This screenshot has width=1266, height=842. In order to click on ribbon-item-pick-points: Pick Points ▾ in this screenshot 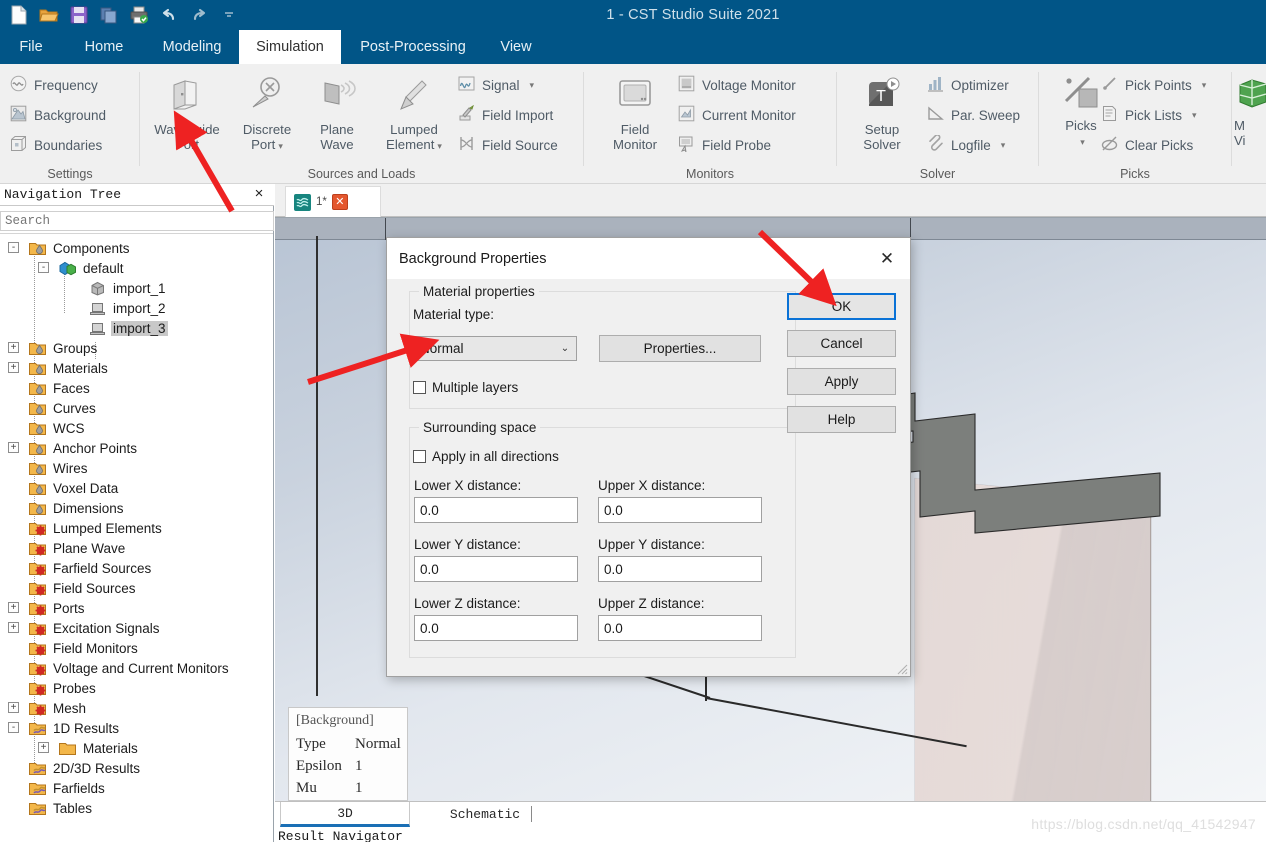, I will do `click(1153, 85)`.